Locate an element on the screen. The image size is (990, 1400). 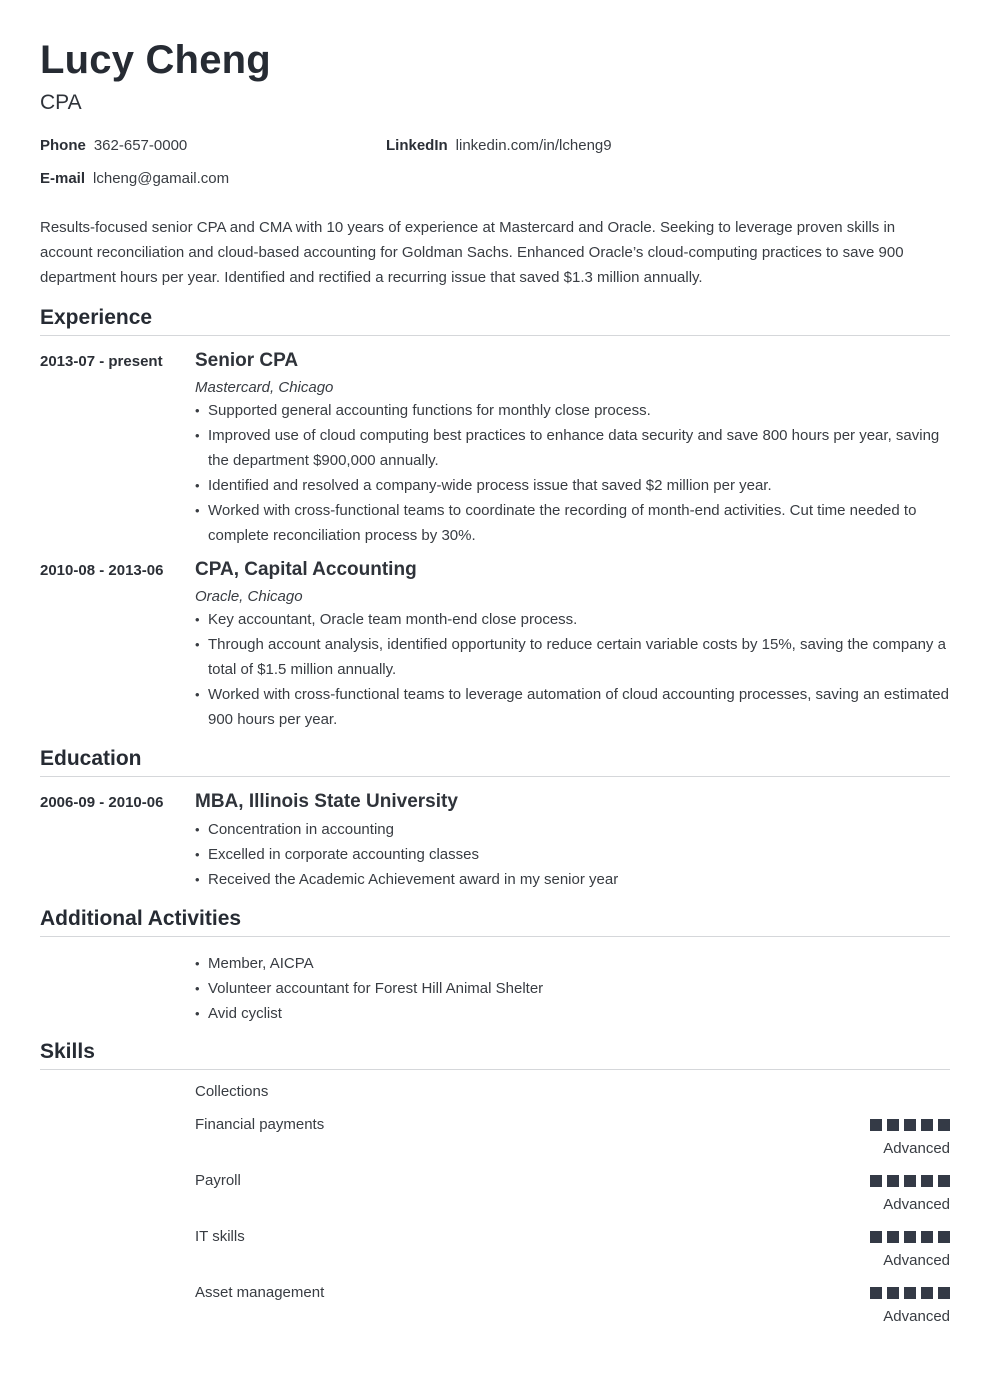
entry-dates: 2006-09 - 2010-06 is located at coordinates (102, 802).